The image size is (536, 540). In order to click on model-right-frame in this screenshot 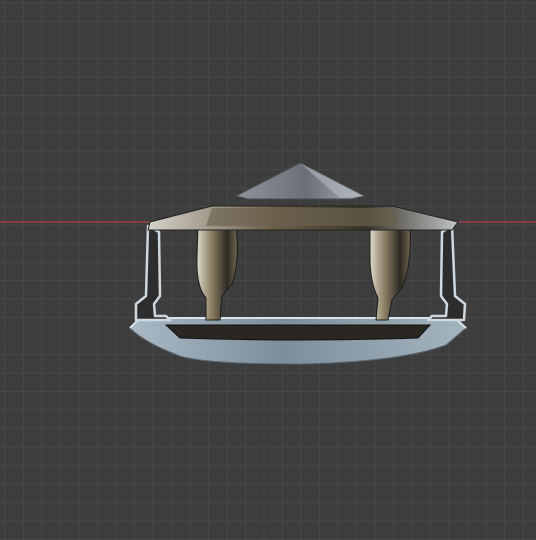, I will do `click(446, 273)`.